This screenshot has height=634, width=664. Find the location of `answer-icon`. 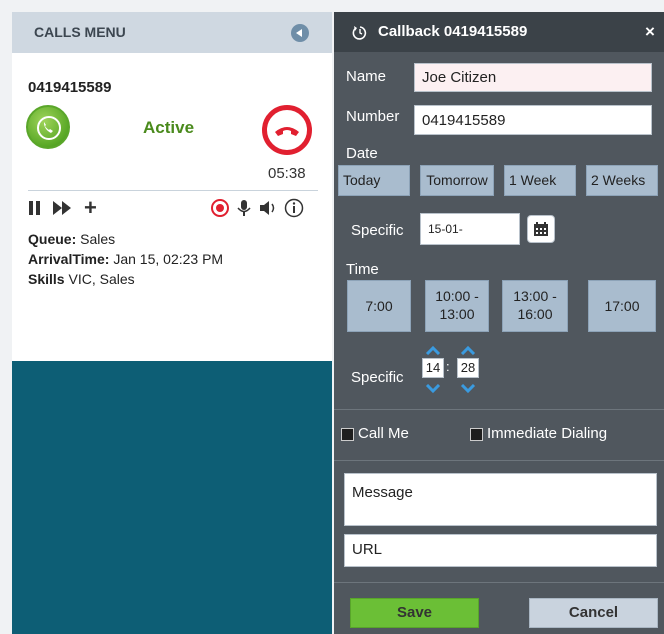

answer-icon is located at coordinates (48, 127).